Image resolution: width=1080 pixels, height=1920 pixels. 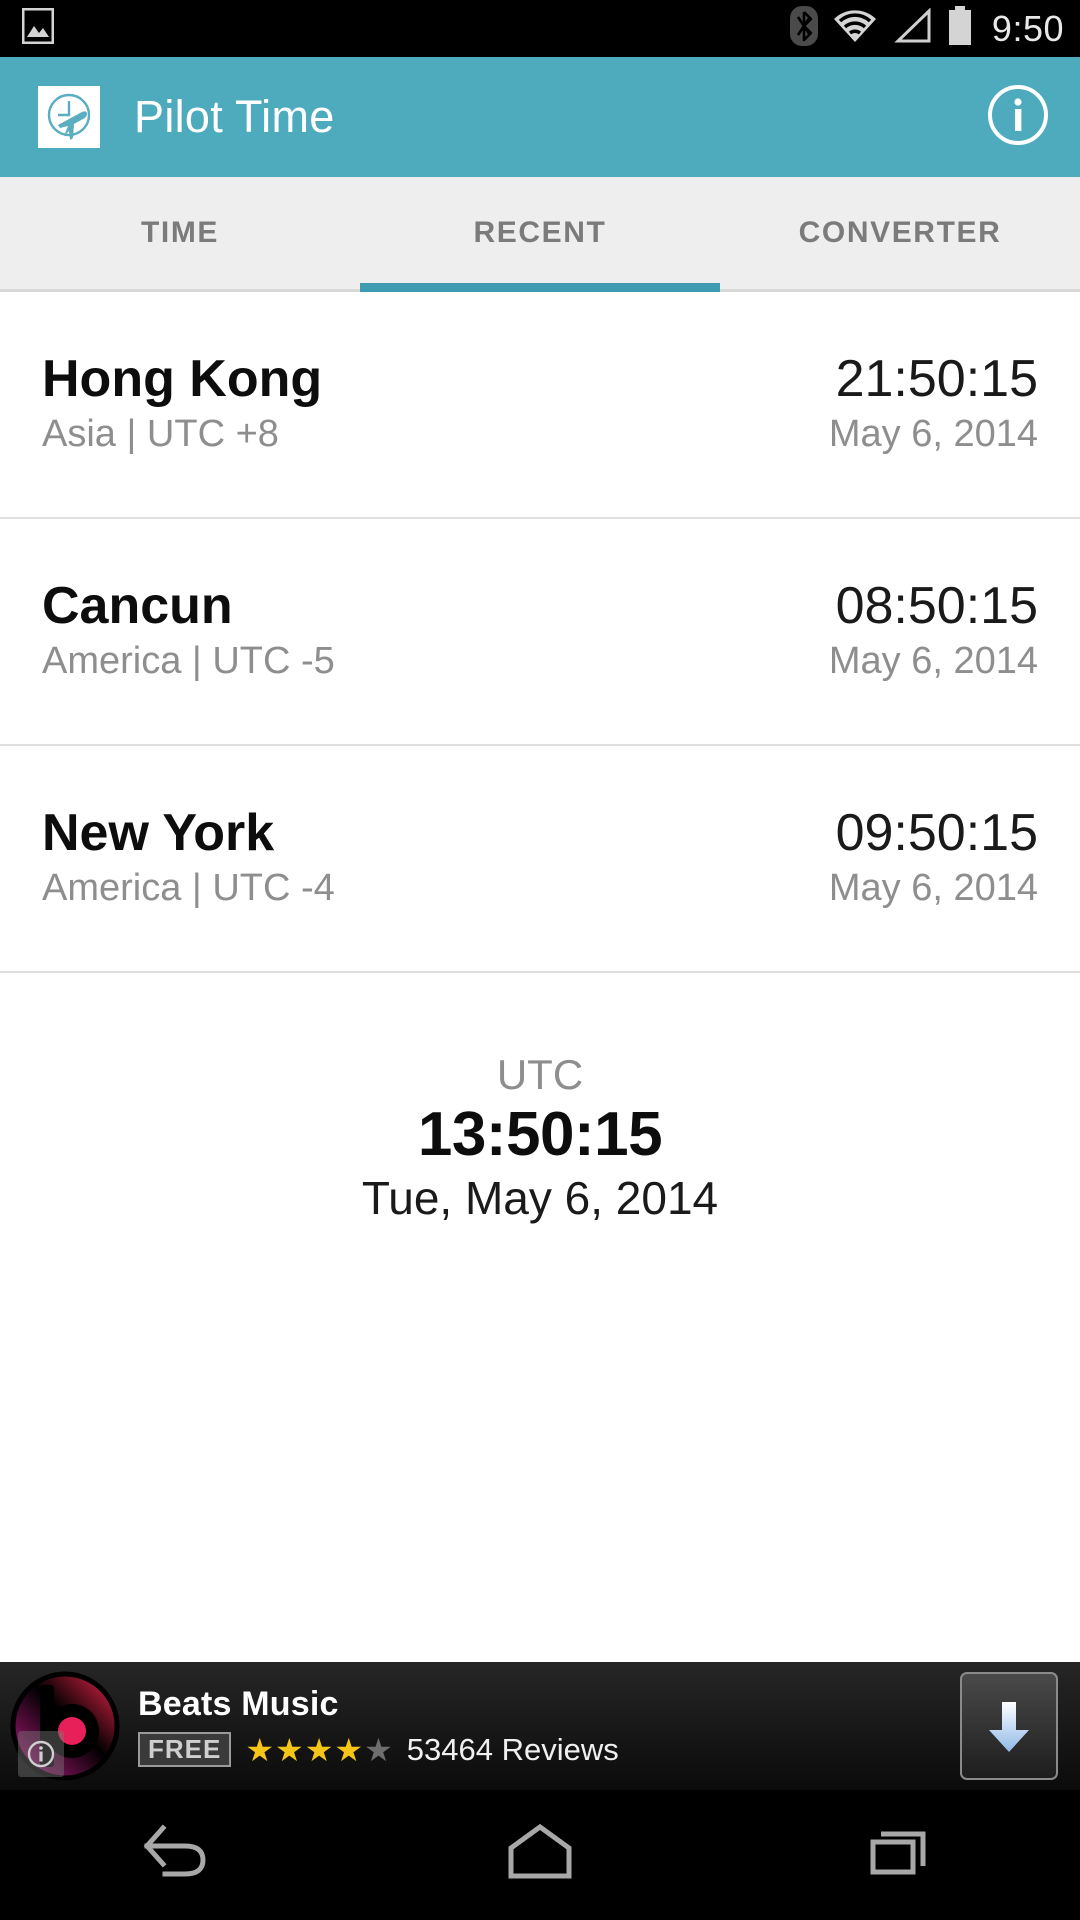 I want to click on tab-converter: CONVERTER, so click(x=900, y=233).